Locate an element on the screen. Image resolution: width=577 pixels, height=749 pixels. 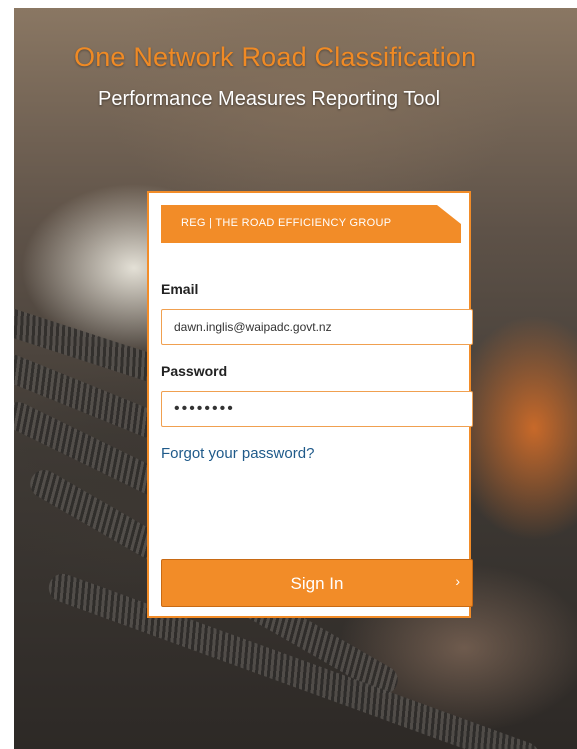
password-field is located at coordinates (317, 409).